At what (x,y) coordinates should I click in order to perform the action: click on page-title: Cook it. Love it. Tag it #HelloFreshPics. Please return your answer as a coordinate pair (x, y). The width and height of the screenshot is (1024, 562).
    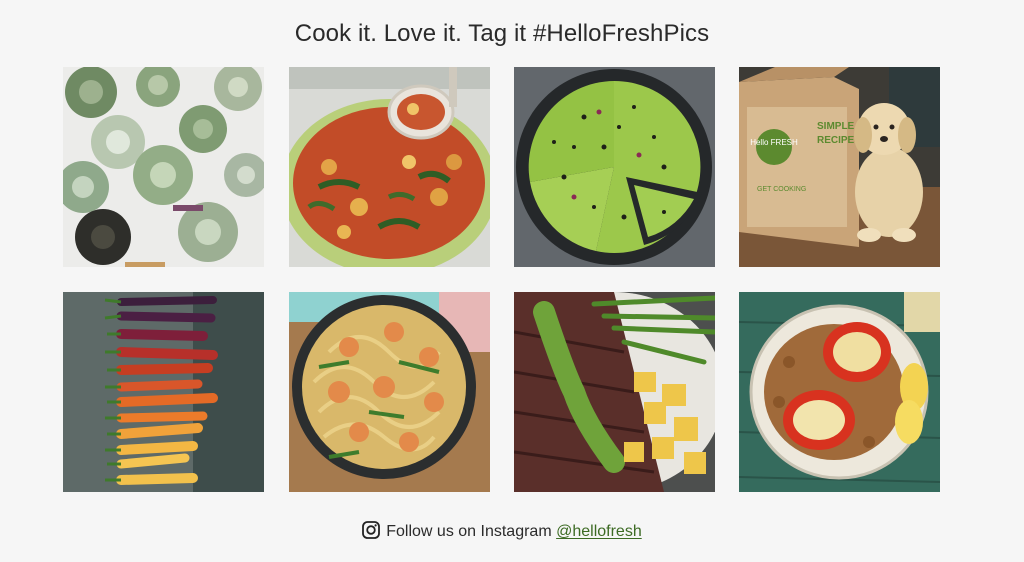
    Looking at the image, I should click on (502, 33).